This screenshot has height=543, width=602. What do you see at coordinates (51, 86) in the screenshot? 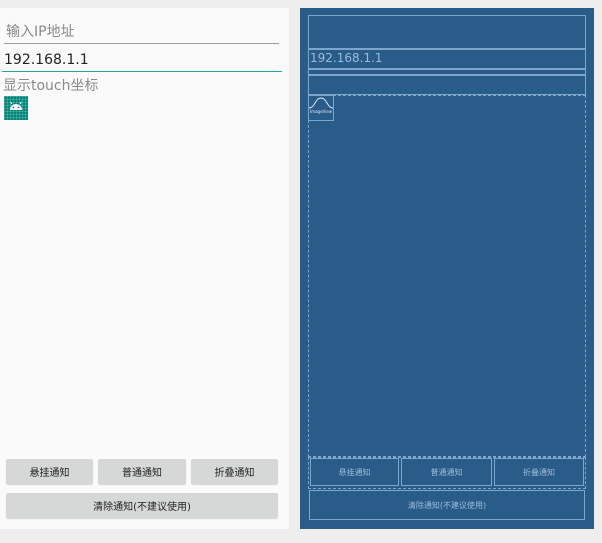
I see `touch-coordinate-toggle: 显示touch坐标` at bounding box center [51, 86].